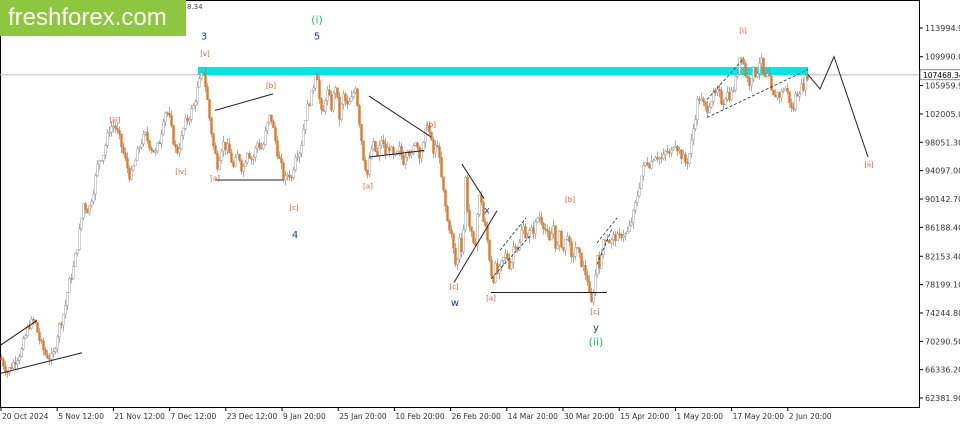 The image size is (960, 426). I want to click on x-axis-tick-label: 15 Apr 20:00, so click(644, 416).